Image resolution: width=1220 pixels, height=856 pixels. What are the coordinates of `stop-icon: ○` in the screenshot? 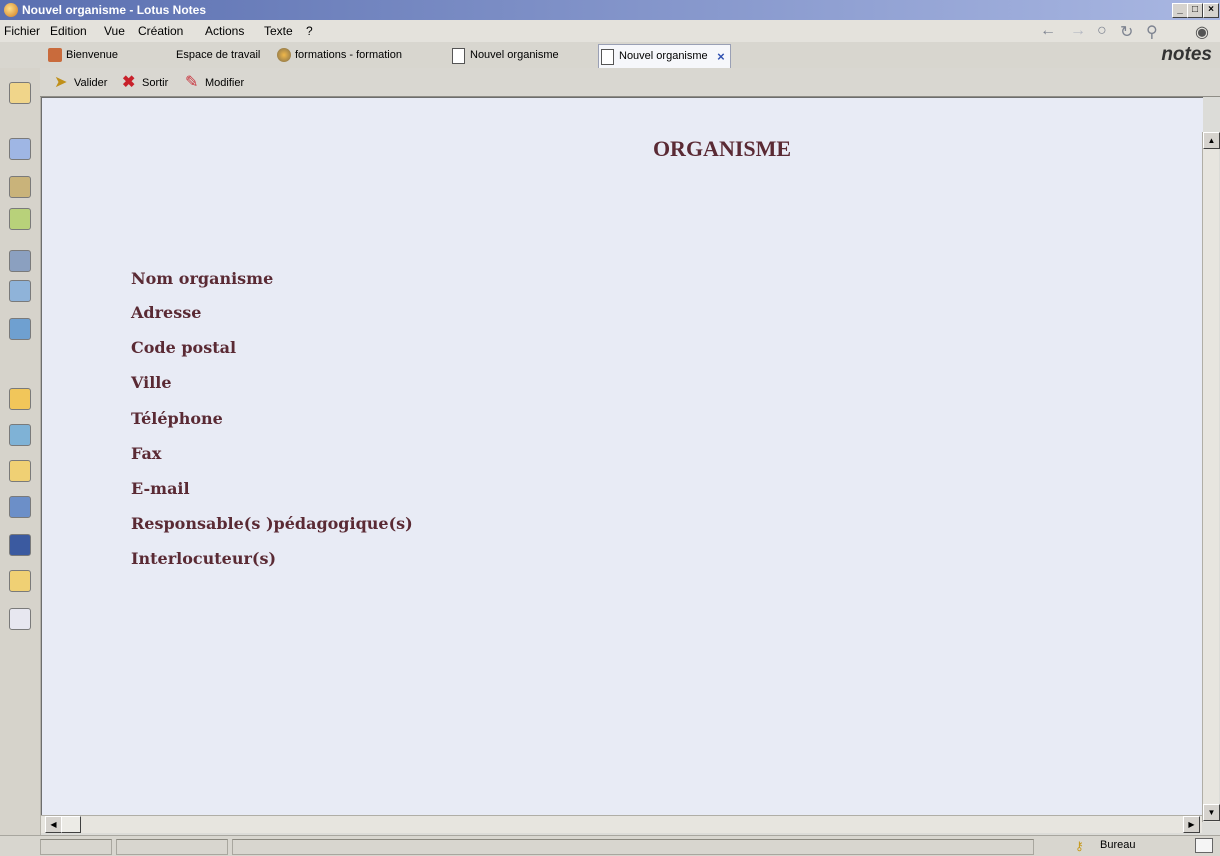 It's located at (1102, 31).